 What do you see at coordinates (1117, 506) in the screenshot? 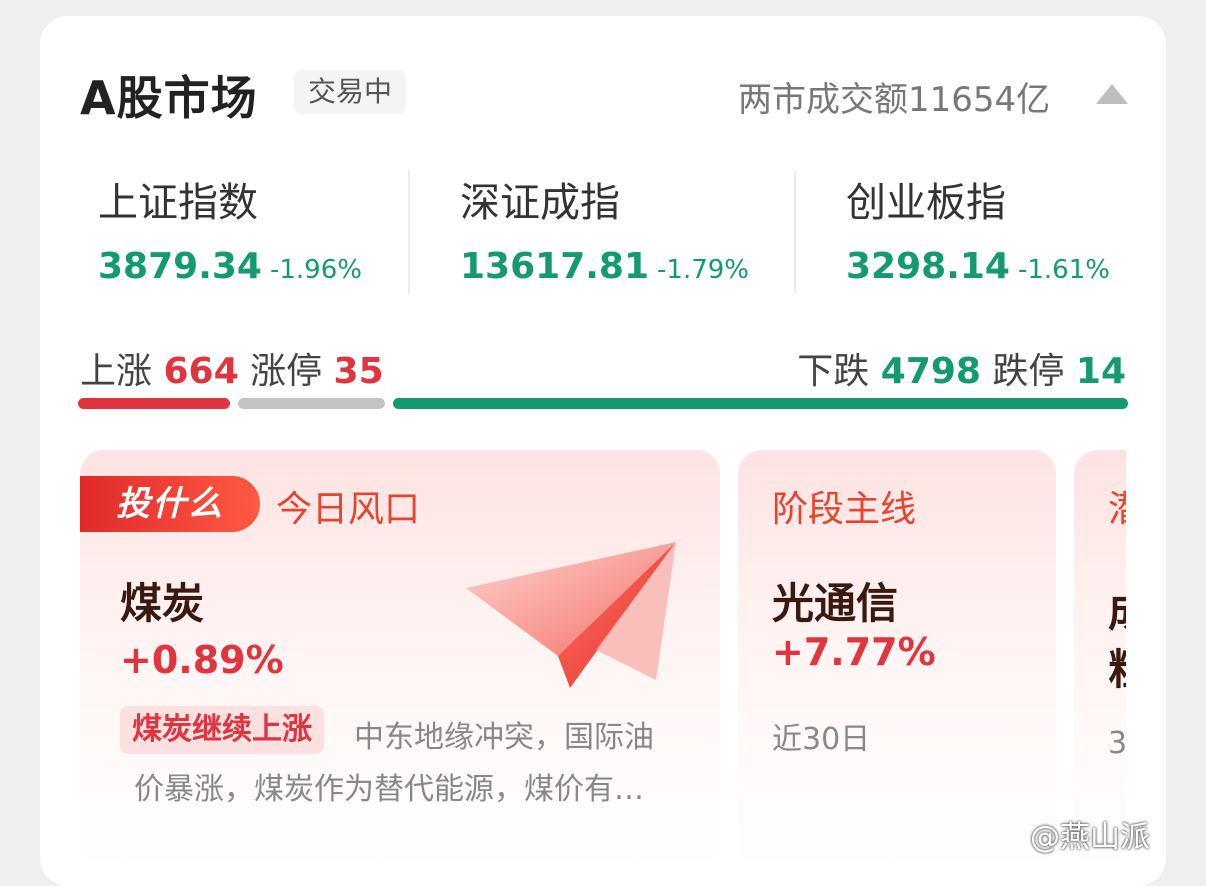
I see `third-heading-partial: 潜` at bounding box center [1117, 506].